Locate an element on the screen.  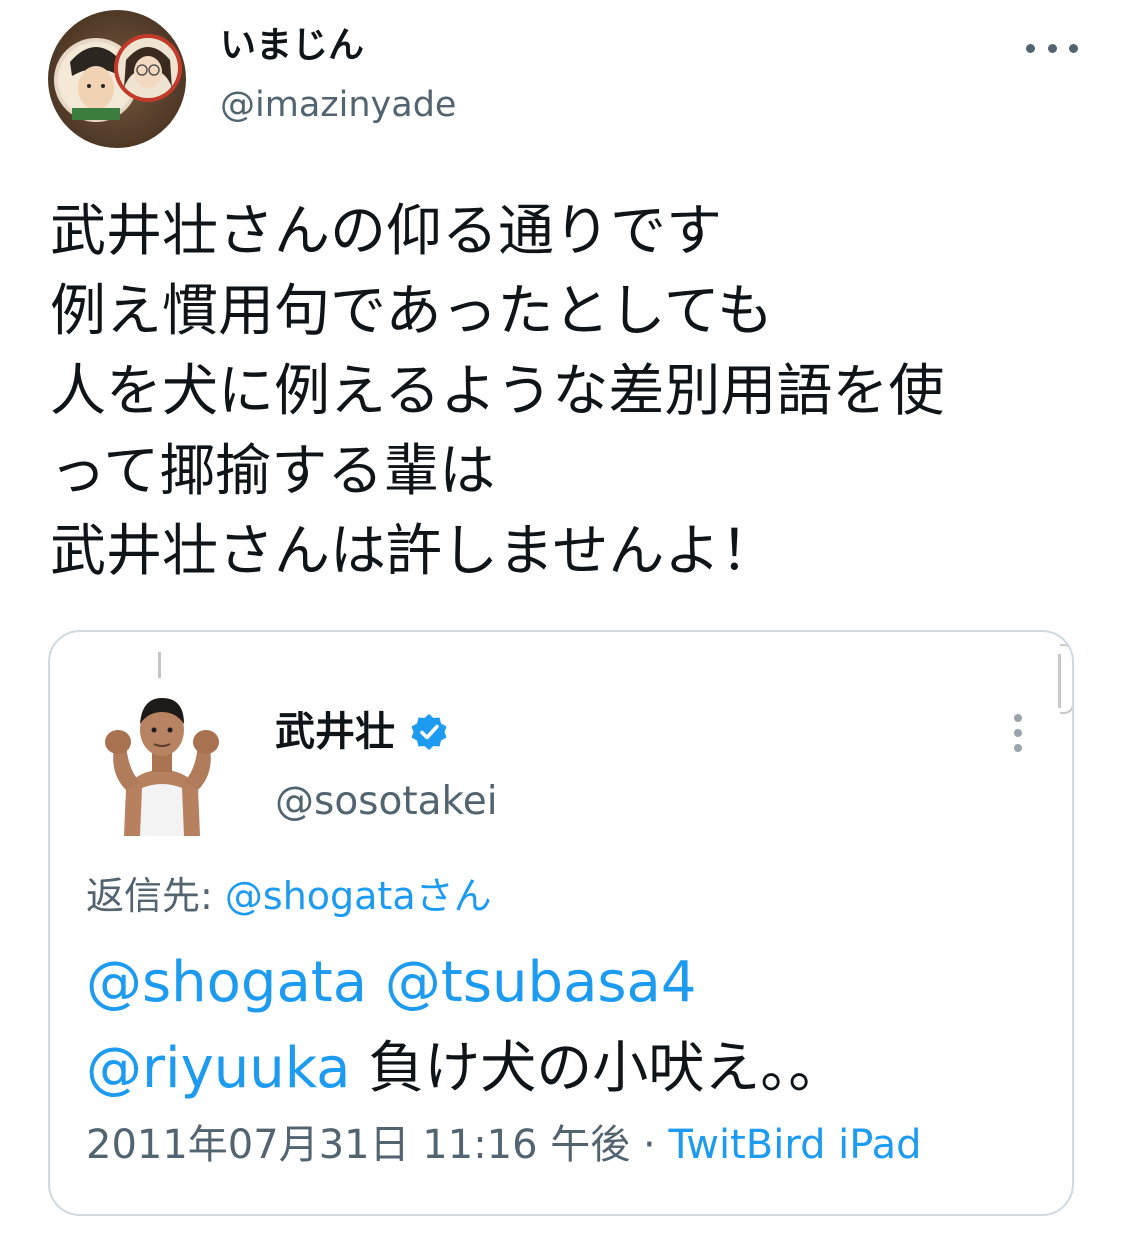
quoted-timestamp: 2011年07月31日 11:16 午後 is located at coordinates (358, 1145).